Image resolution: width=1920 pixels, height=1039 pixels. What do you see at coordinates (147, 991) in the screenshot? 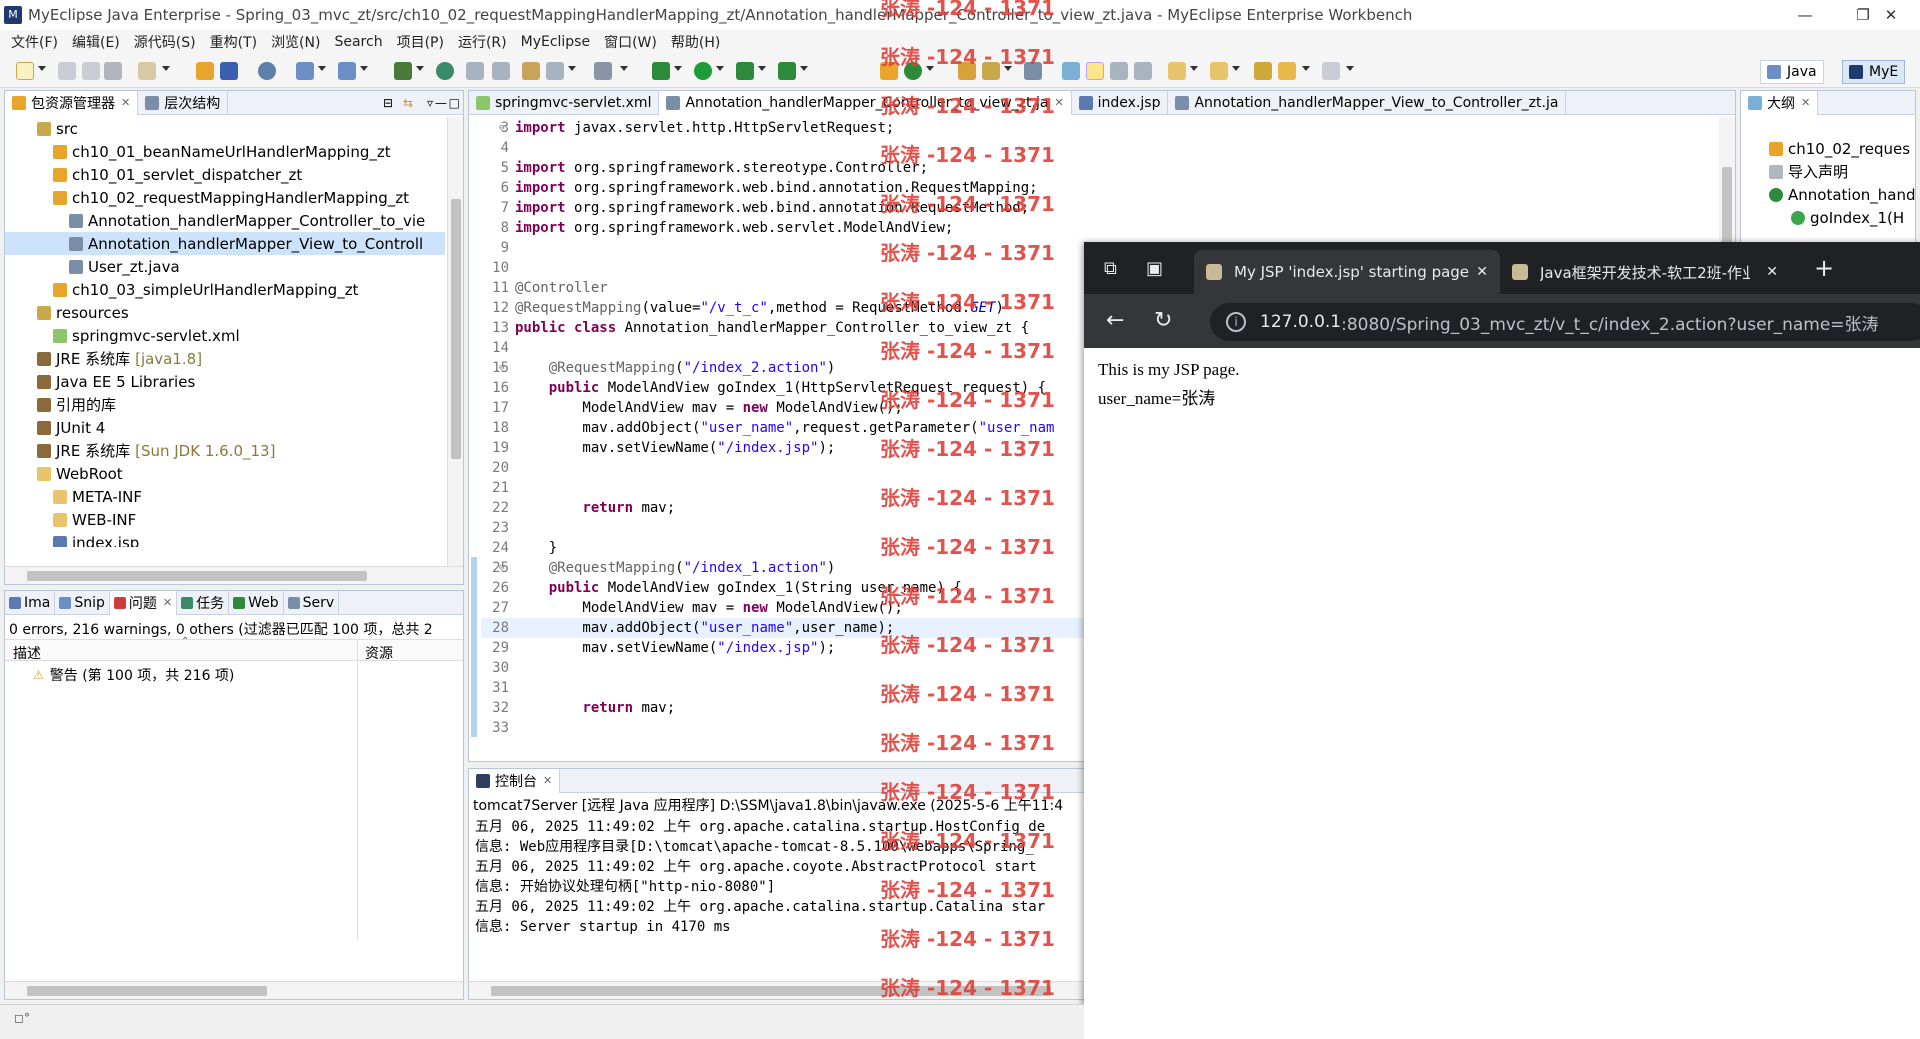
I see `problems-hscroll-thumb` at bounding box center [147, 991].